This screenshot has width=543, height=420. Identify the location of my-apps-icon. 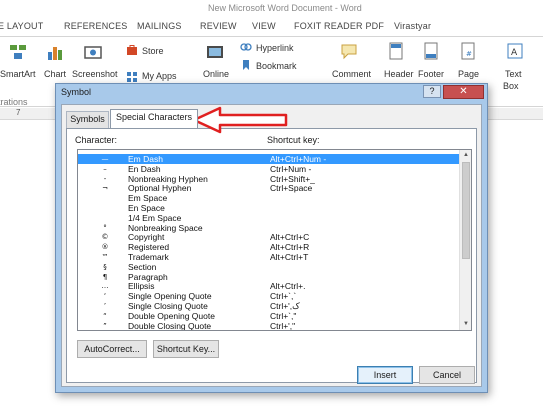
(132, 77).